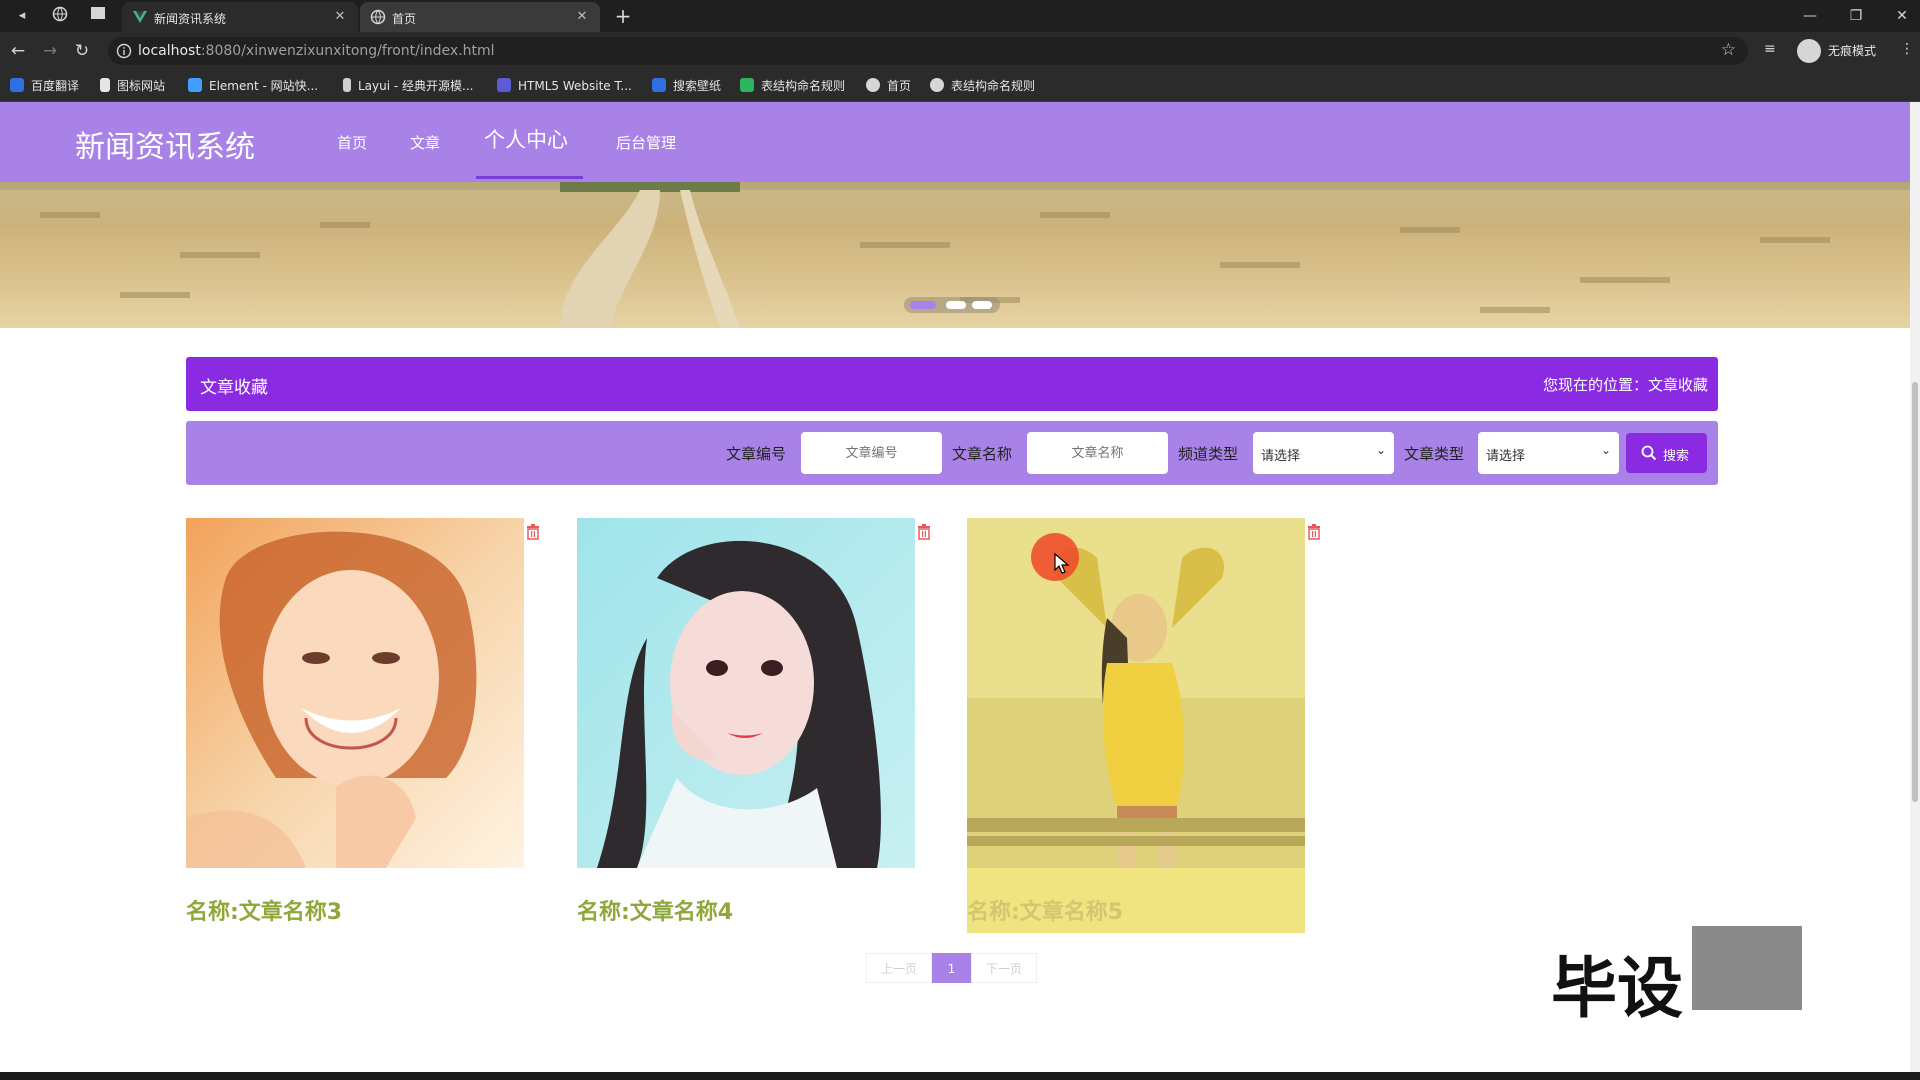  Describe the element at coordinates (18, 51) in the screenshot. I see `back-icon: ←` at that location.